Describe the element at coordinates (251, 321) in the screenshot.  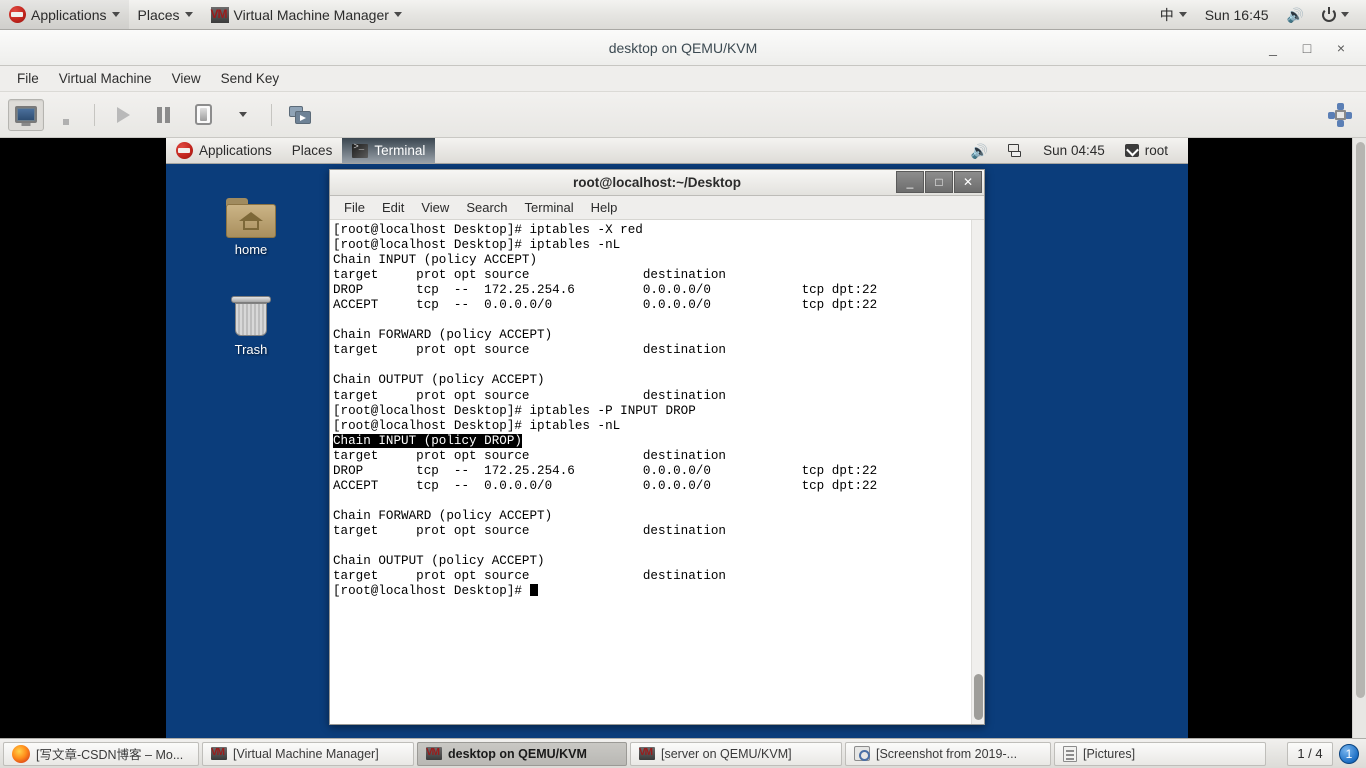
I see `desktop-icon-trash: Trash` at that location.